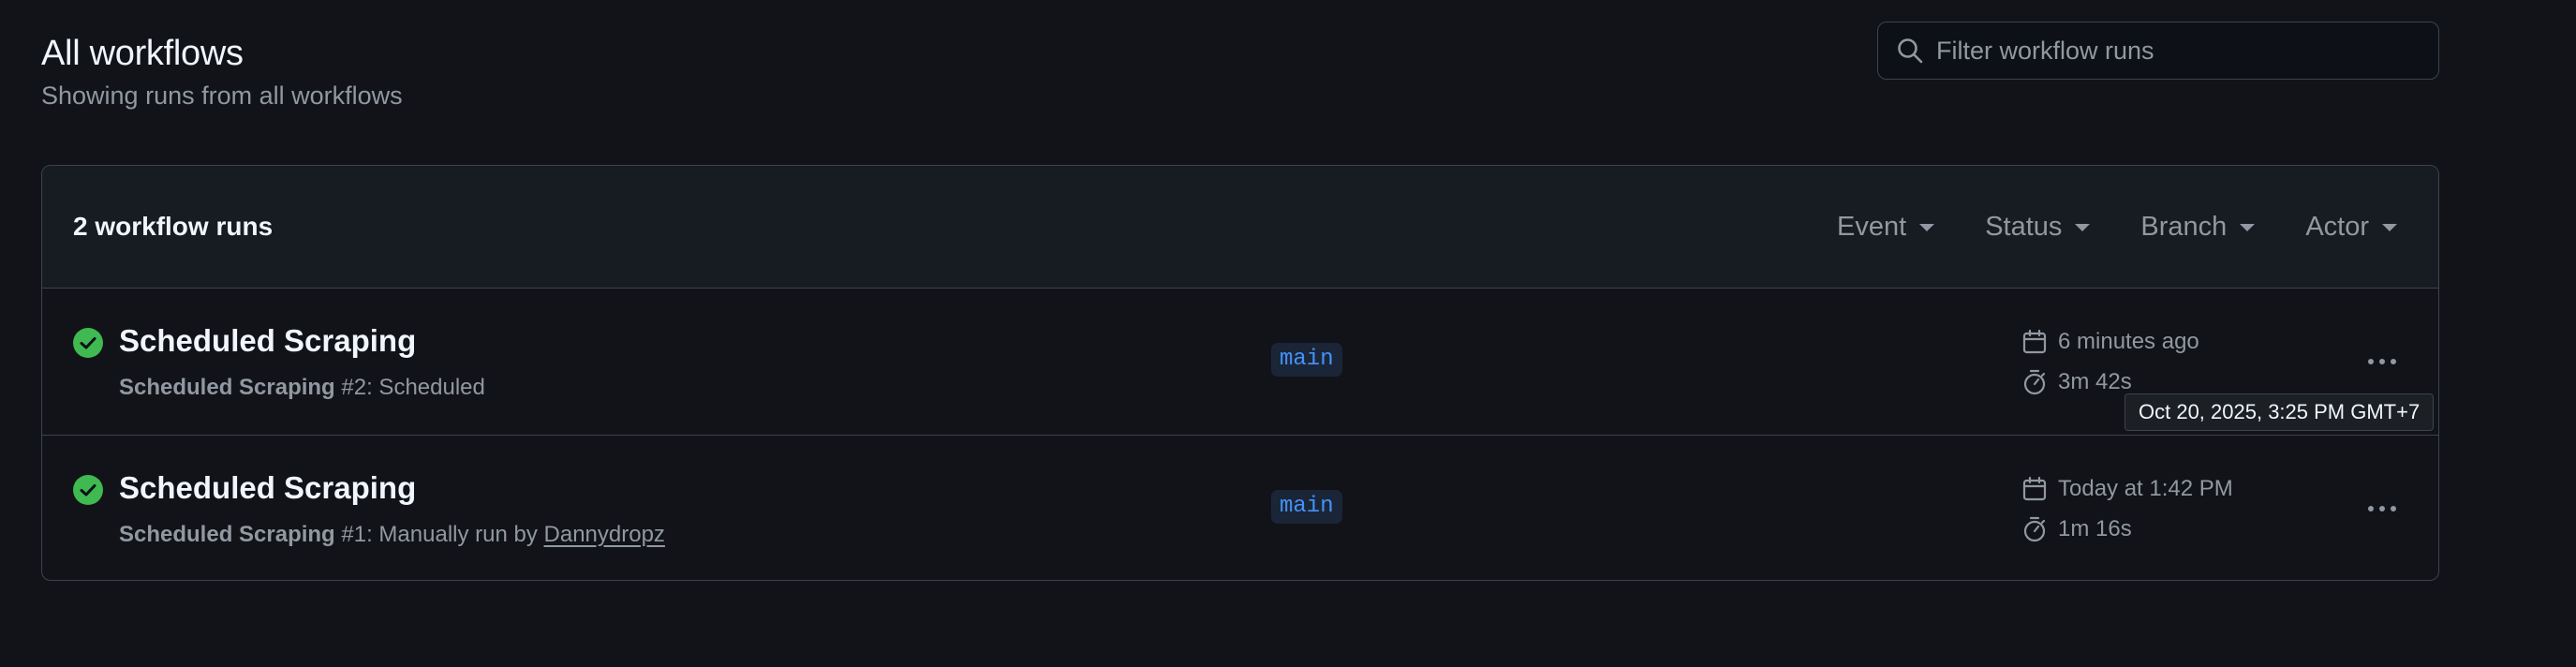  I want to click on run-date-text: Today at 1:42 PM, so click(2145, 488).